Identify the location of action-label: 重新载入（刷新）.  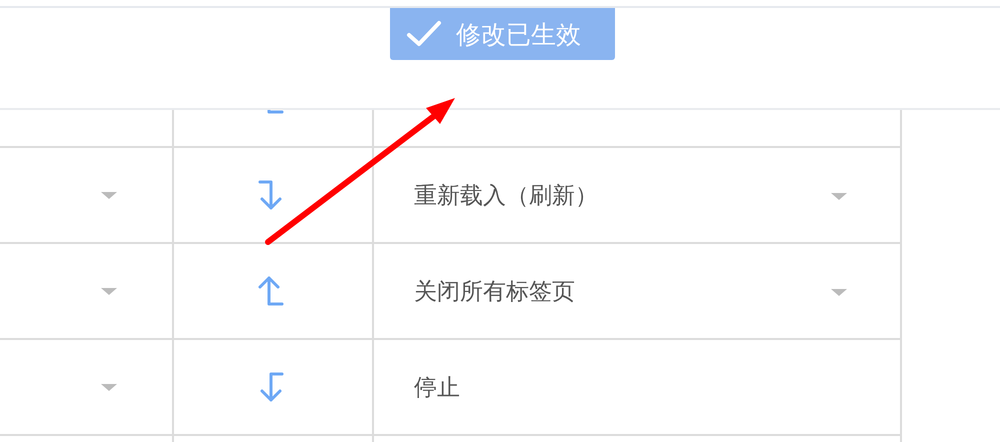
(506, 196).